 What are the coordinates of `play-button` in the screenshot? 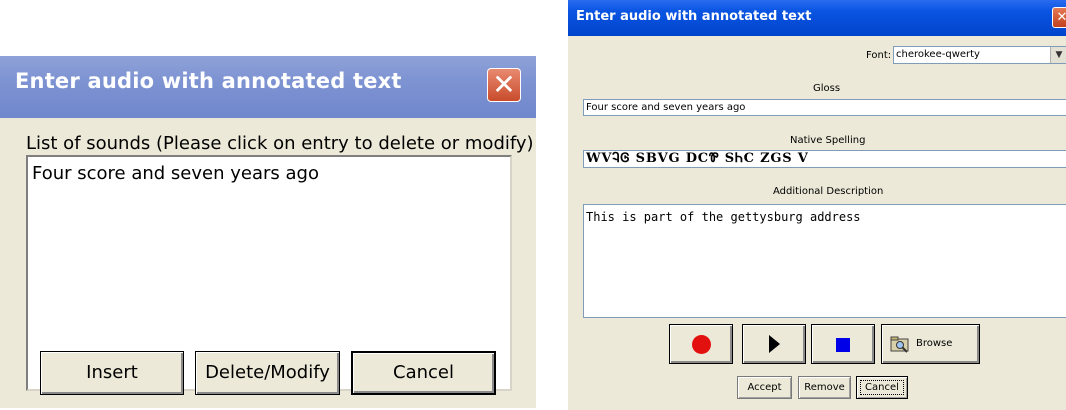 It's located at (774, 344).